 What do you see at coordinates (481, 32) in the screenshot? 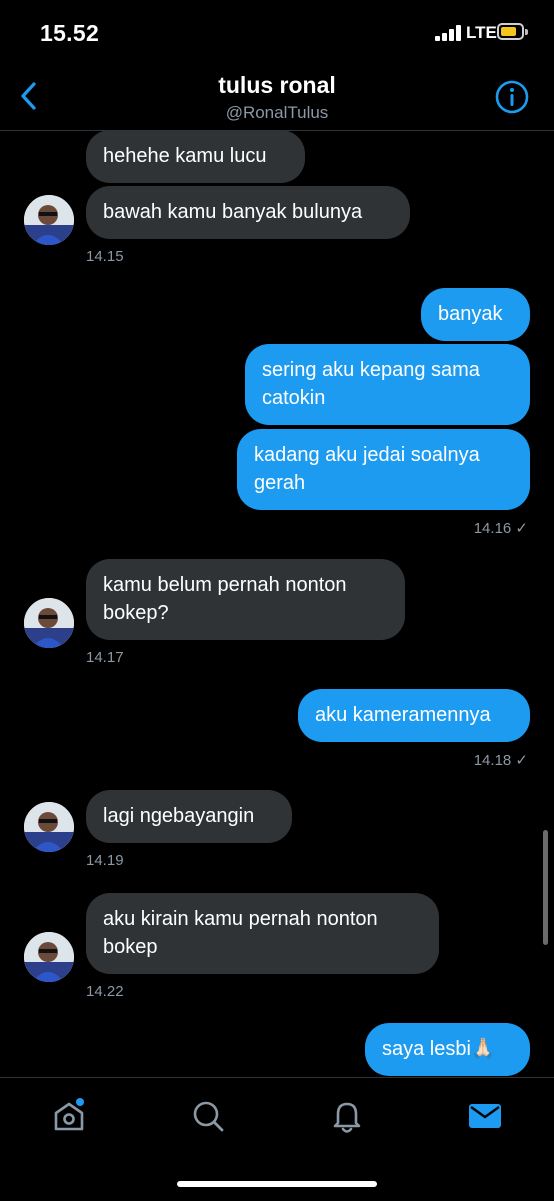
I see `network-label: LTE` at bounding box center [481, 32].